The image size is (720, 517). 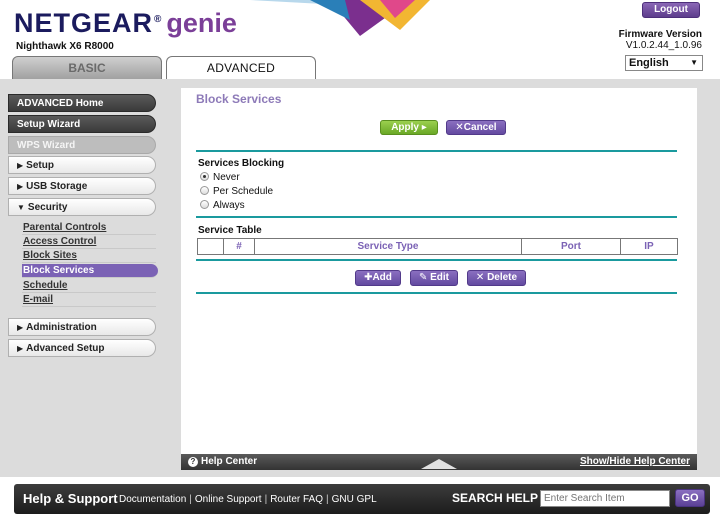 I want to click on radio-checked-icon, so click(x=204, y=176).